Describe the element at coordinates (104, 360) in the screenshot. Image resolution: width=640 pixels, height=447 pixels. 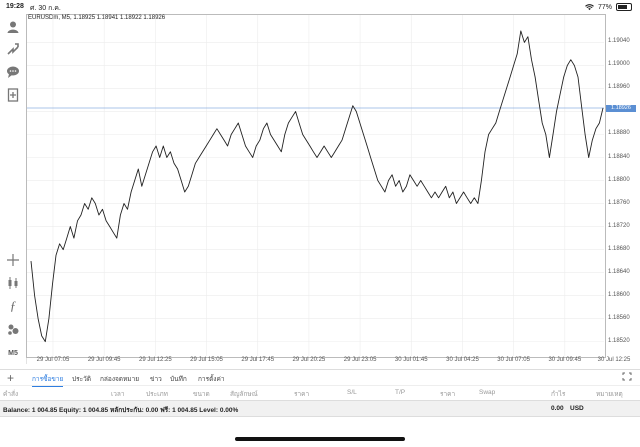
I see `x-tick-label: 29 Jul 09:45` at that location.